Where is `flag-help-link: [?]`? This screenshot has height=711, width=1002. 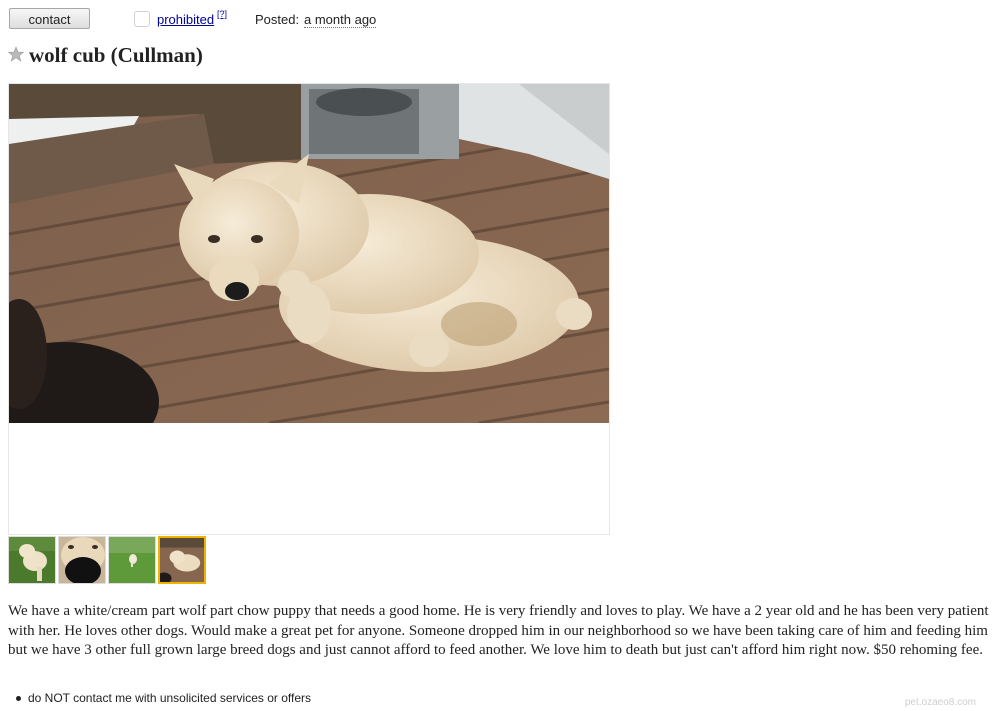 flag-help-link: [?] is located at coordinates (222, 14).